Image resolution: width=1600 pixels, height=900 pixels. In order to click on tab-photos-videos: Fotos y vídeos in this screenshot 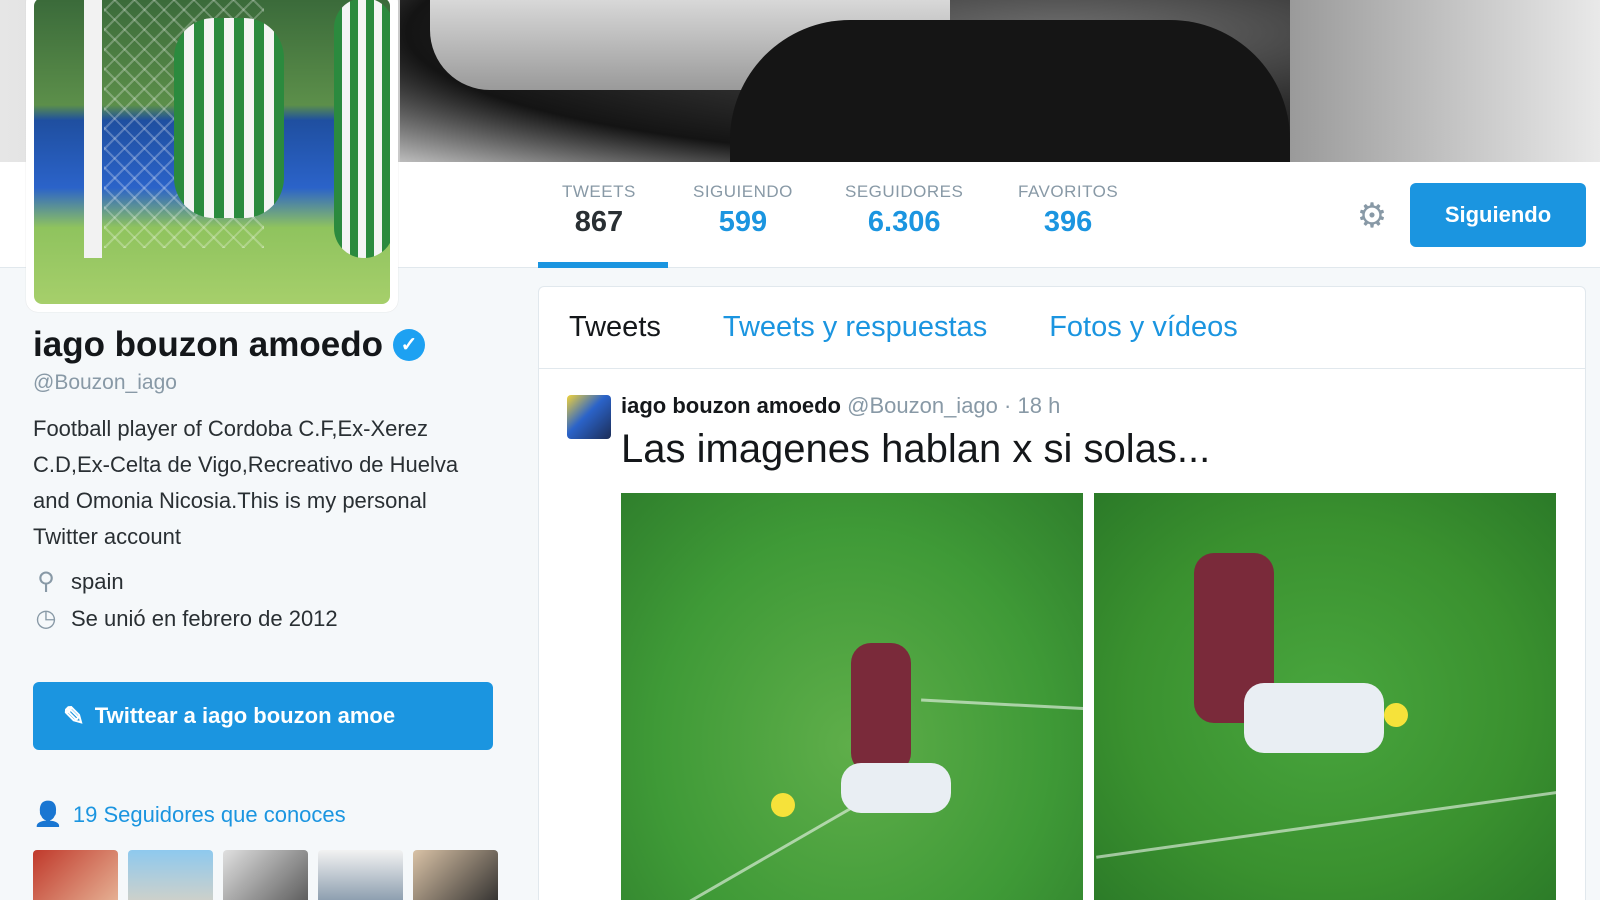, I will do `click(1143, 327)`.